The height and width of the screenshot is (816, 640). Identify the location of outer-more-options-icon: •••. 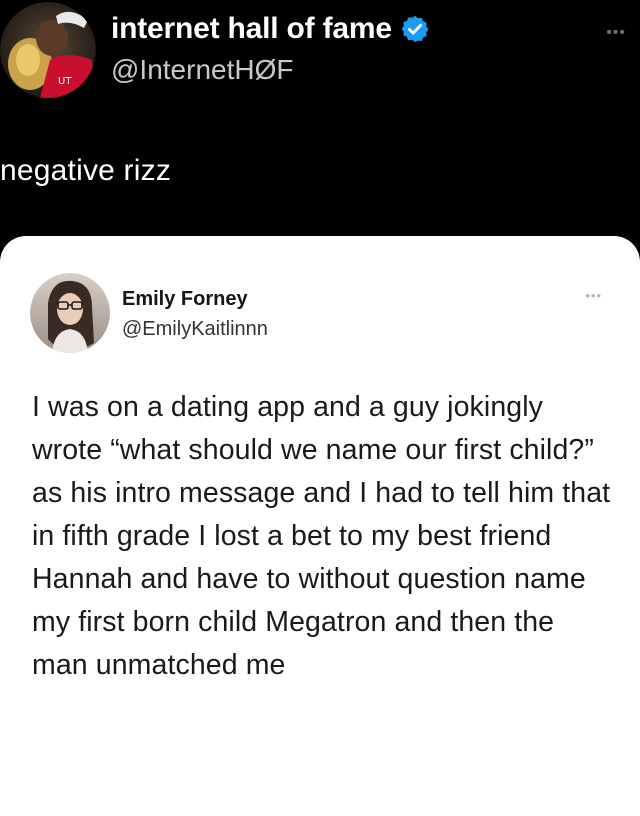
(616, 33).